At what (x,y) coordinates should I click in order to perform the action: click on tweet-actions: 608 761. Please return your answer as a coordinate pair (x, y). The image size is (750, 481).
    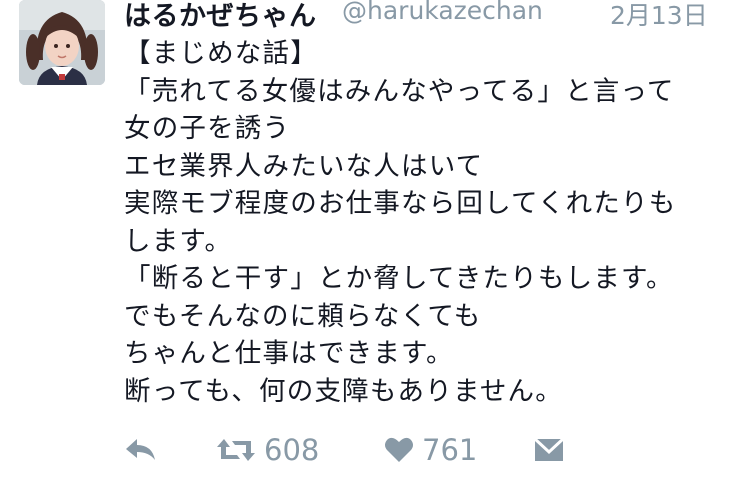
    Looking at the image, I should click on (434, 450).